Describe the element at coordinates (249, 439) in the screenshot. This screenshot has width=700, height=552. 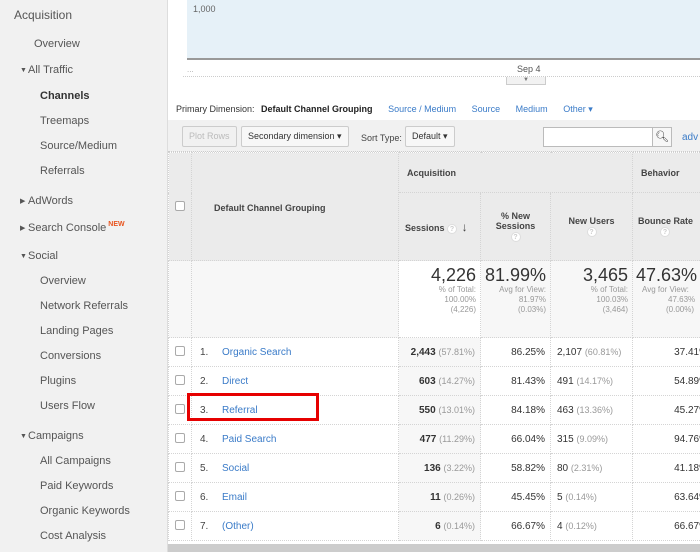
I see `channel-link: Paid Search` at that location.